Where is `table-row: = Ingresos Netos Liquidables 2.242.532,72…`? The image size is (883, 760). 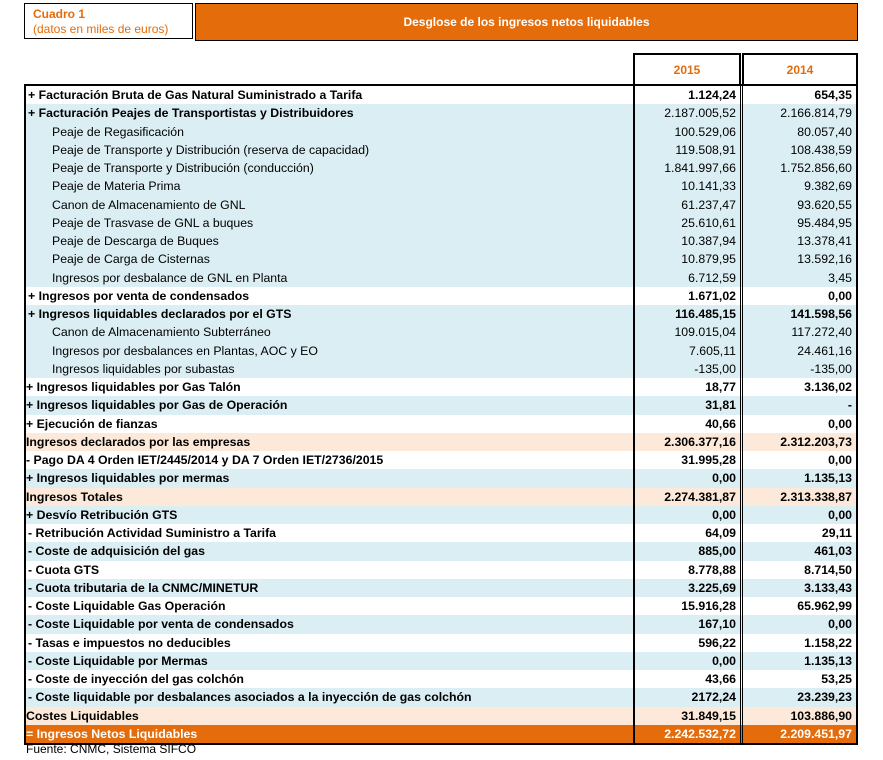
table-row: = Ingresos Netos Liquidables 2.242.532,72… is located at coordinates (441, 733).